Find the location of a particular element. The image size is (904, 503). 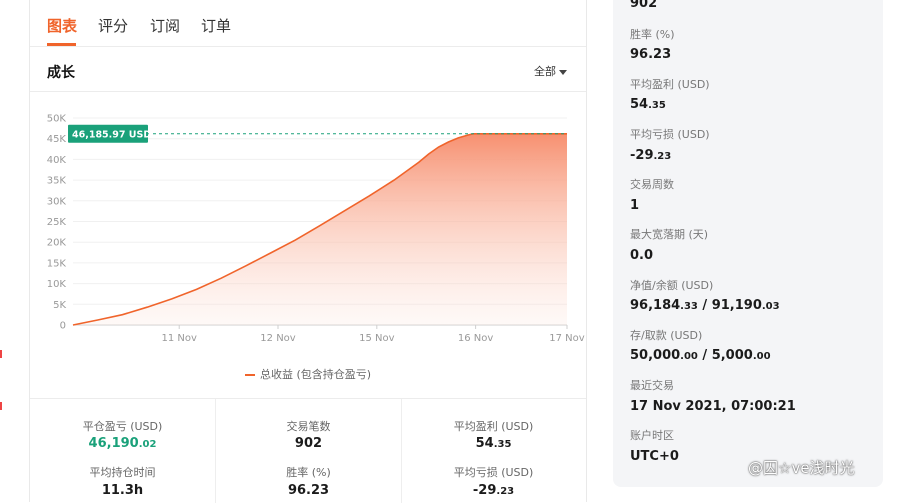

y-tick-label: 25K is located at coordinates (57, 222).